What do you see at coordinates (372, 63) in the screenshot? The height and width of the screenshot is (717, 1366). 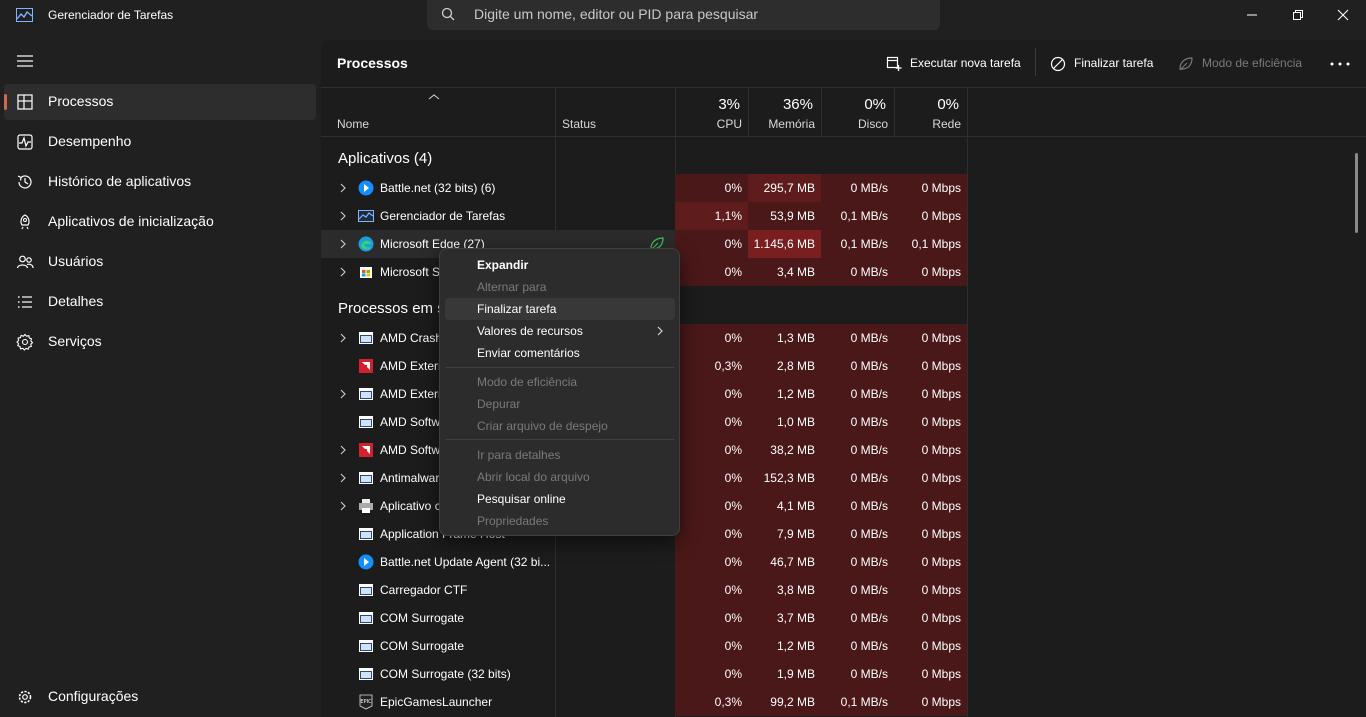 I see `page-title: Processos` at bounding box center [372, 63].